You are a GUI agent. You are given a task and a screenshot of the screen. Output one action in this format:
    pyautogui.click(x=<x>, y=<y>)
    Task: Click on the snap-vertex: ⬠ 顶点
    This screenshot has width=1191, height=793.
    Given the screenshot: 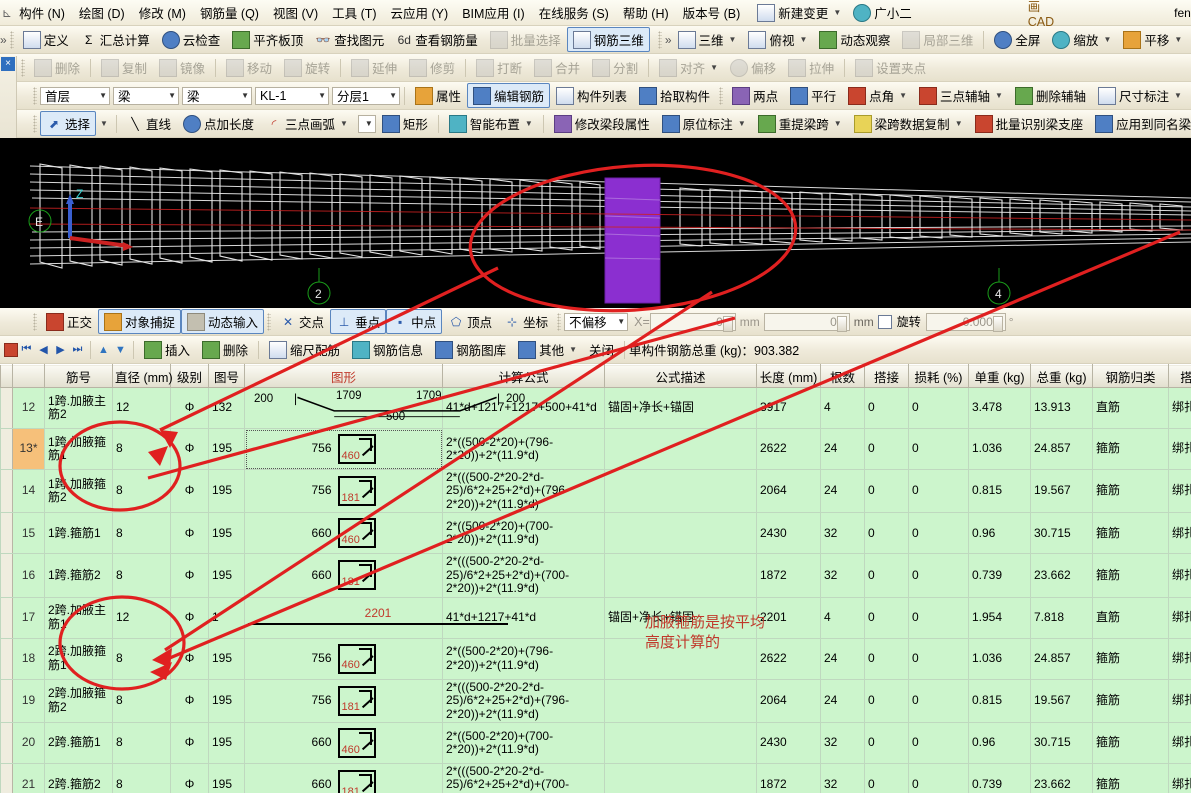 What is the action you would take?
    pyautogui.click(x=470, y=321)
    